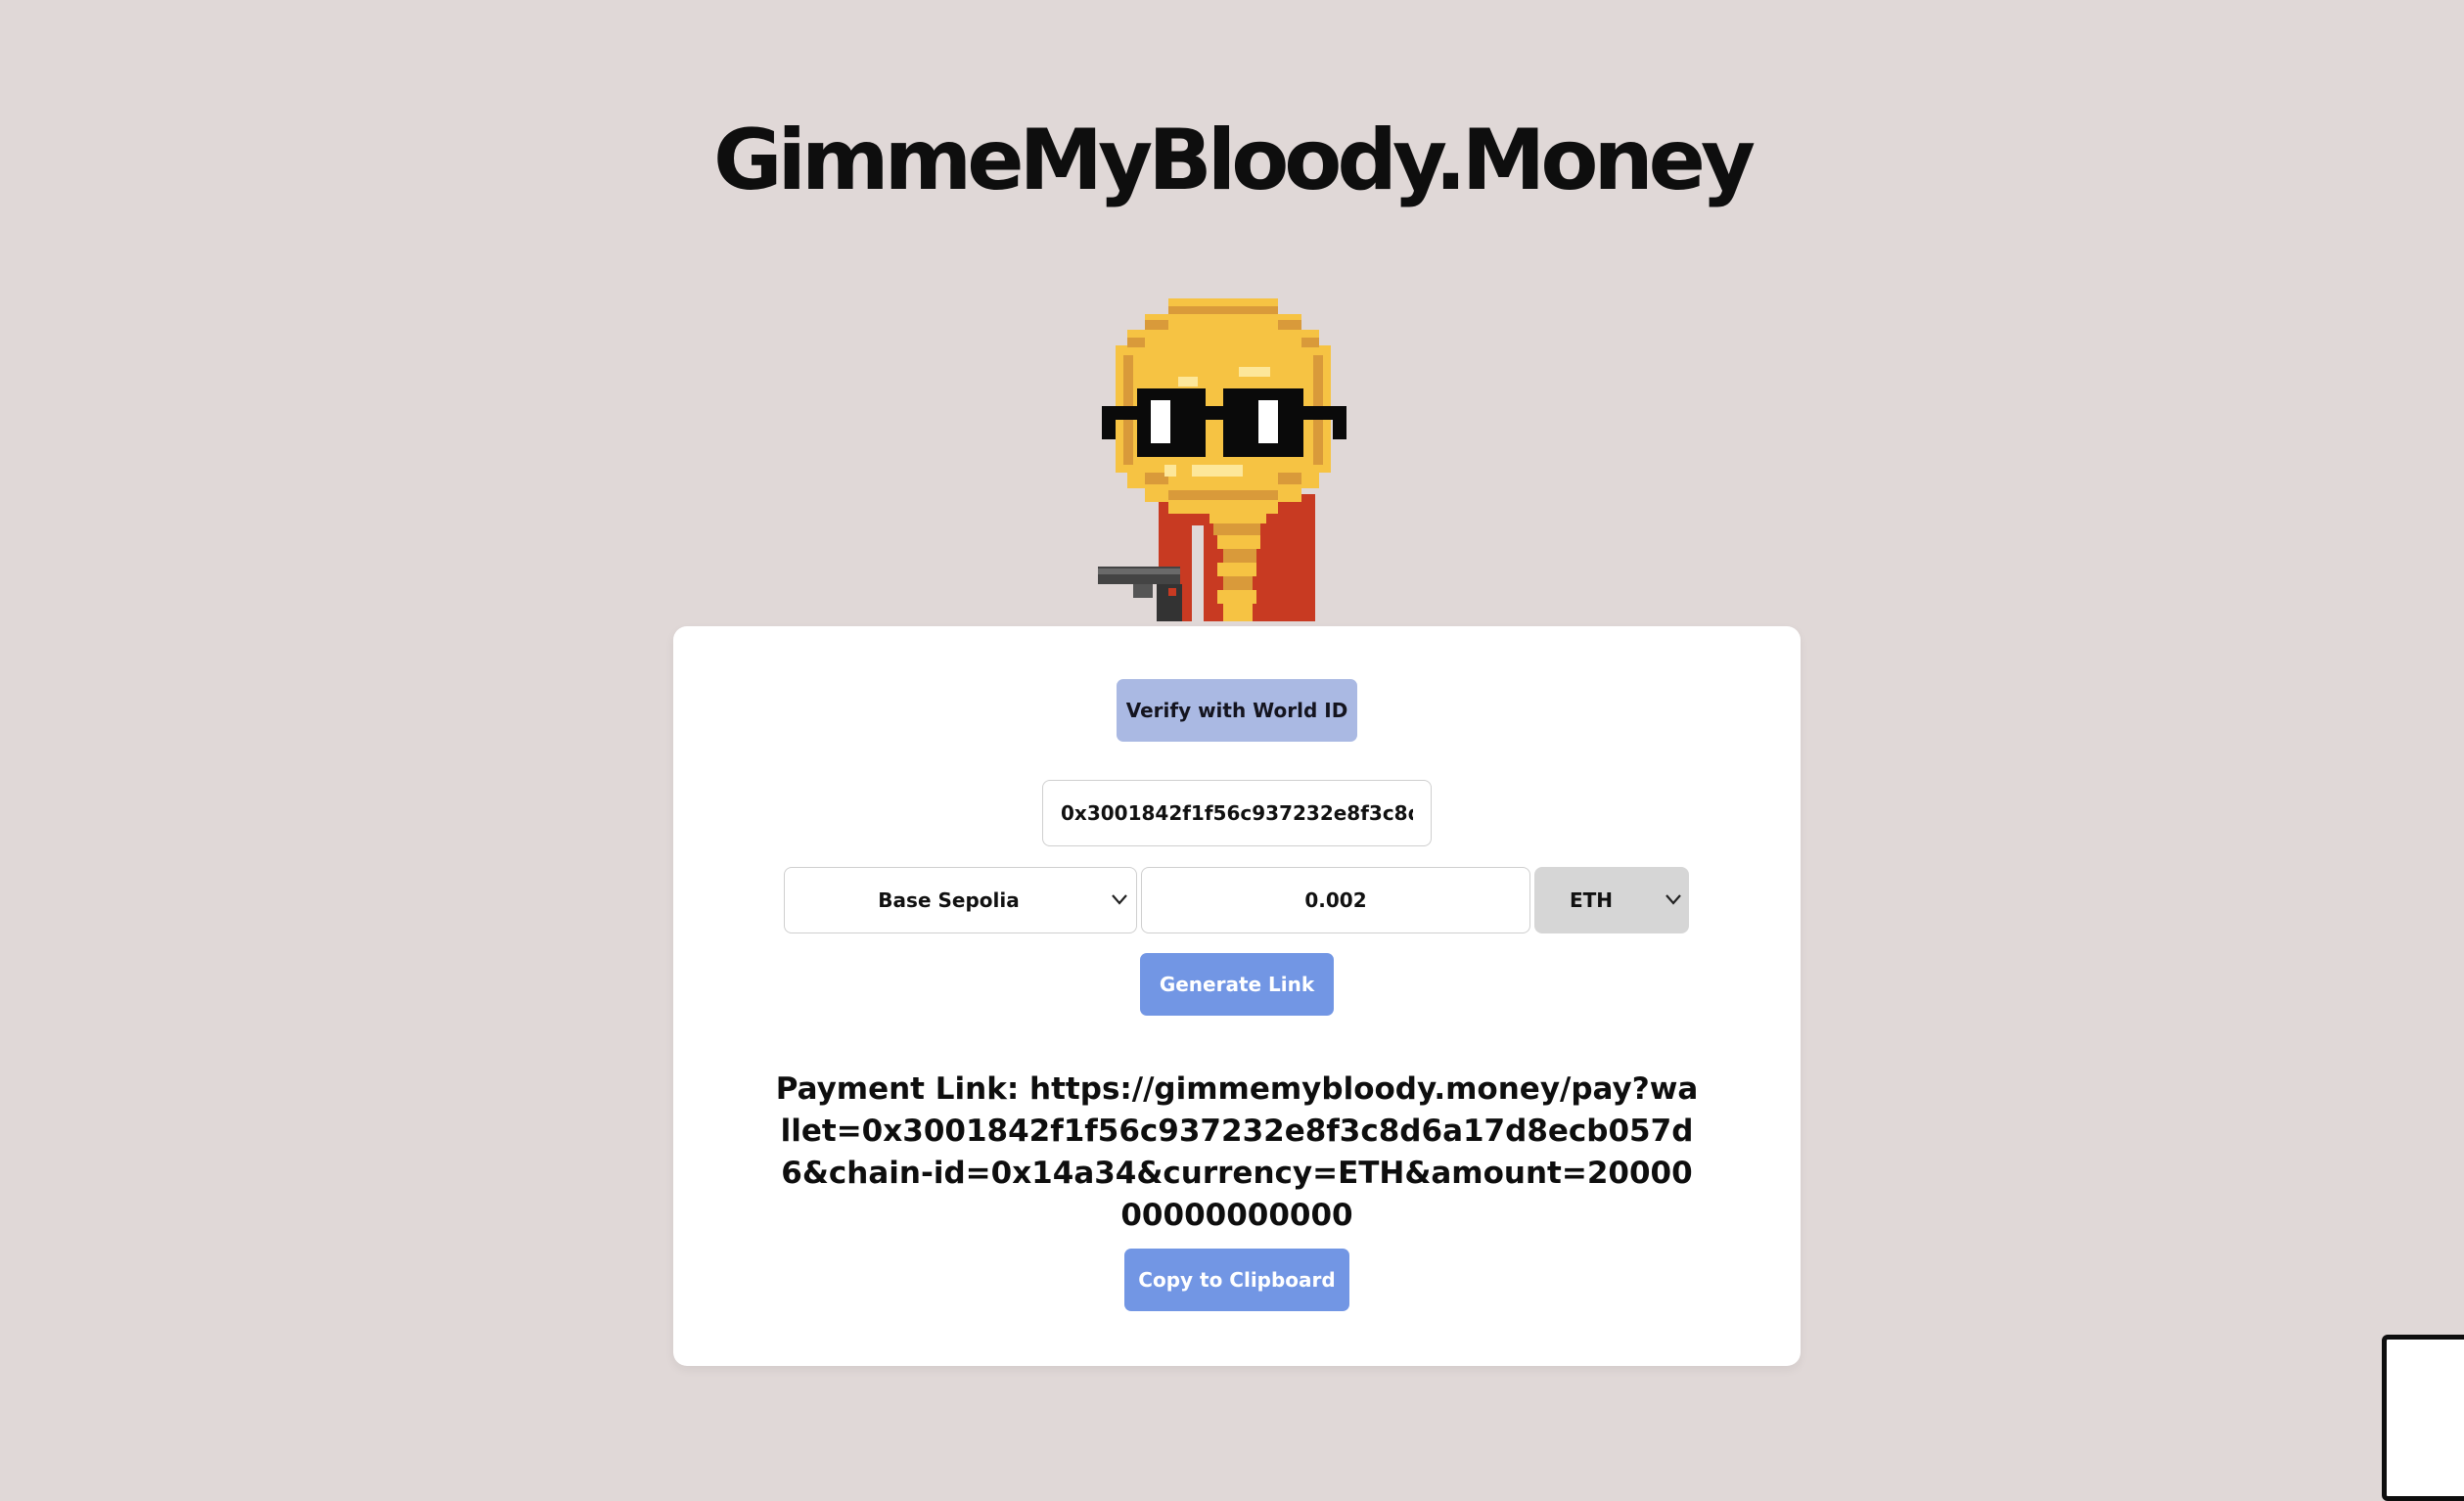  Describe the element at coordinates (1592, 900) in the screenshot. I see `currency-select-value: ETH` at that location.